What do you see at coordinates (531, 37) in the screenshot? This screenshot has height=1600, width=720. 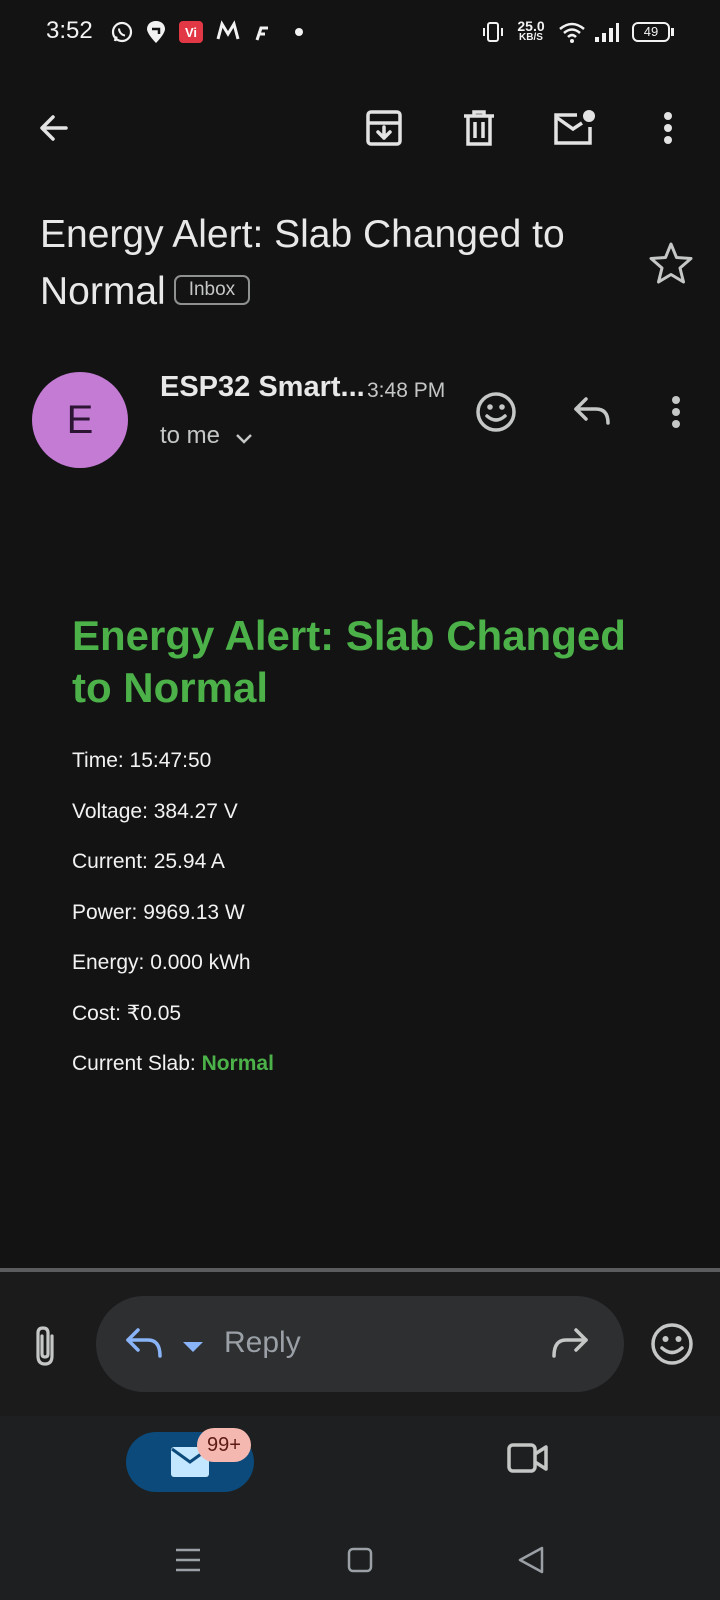 I see `net-speed-unit: KB/S` at bounding box center [531, 37].